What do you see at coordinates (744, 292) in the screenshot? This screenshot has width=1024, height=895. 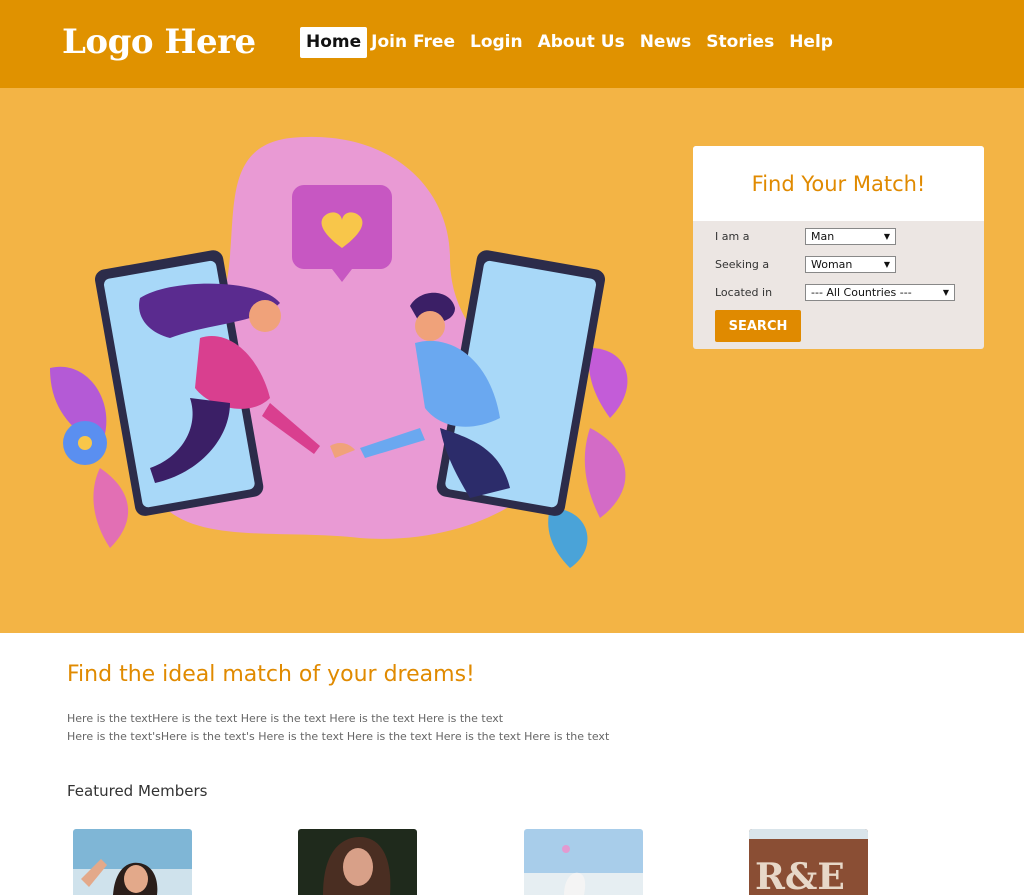 I see `location-label: Located in` at bounding box center [744, 292].